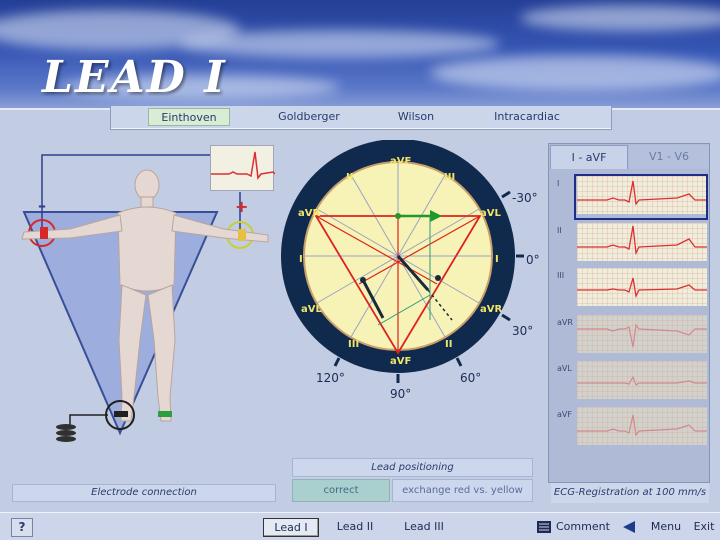 This screenshot has width=720, height=540. I want to click on ecg-row-iii: III, so click(630, 287).